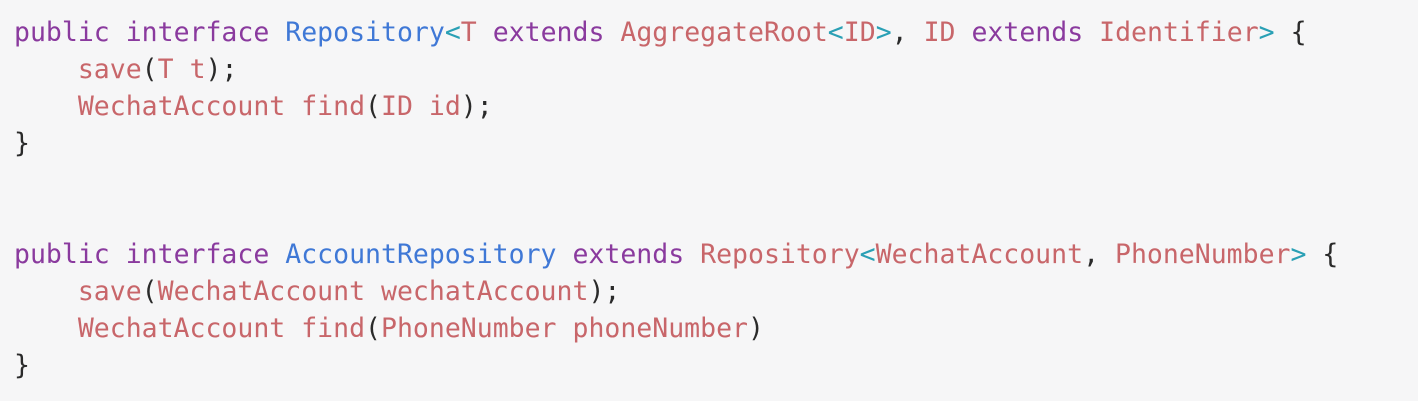  What do you see at coordinates (660, 328) in the screenshot?
I see `code-token-id: phoneNumber` at bounding box center [660, 328].